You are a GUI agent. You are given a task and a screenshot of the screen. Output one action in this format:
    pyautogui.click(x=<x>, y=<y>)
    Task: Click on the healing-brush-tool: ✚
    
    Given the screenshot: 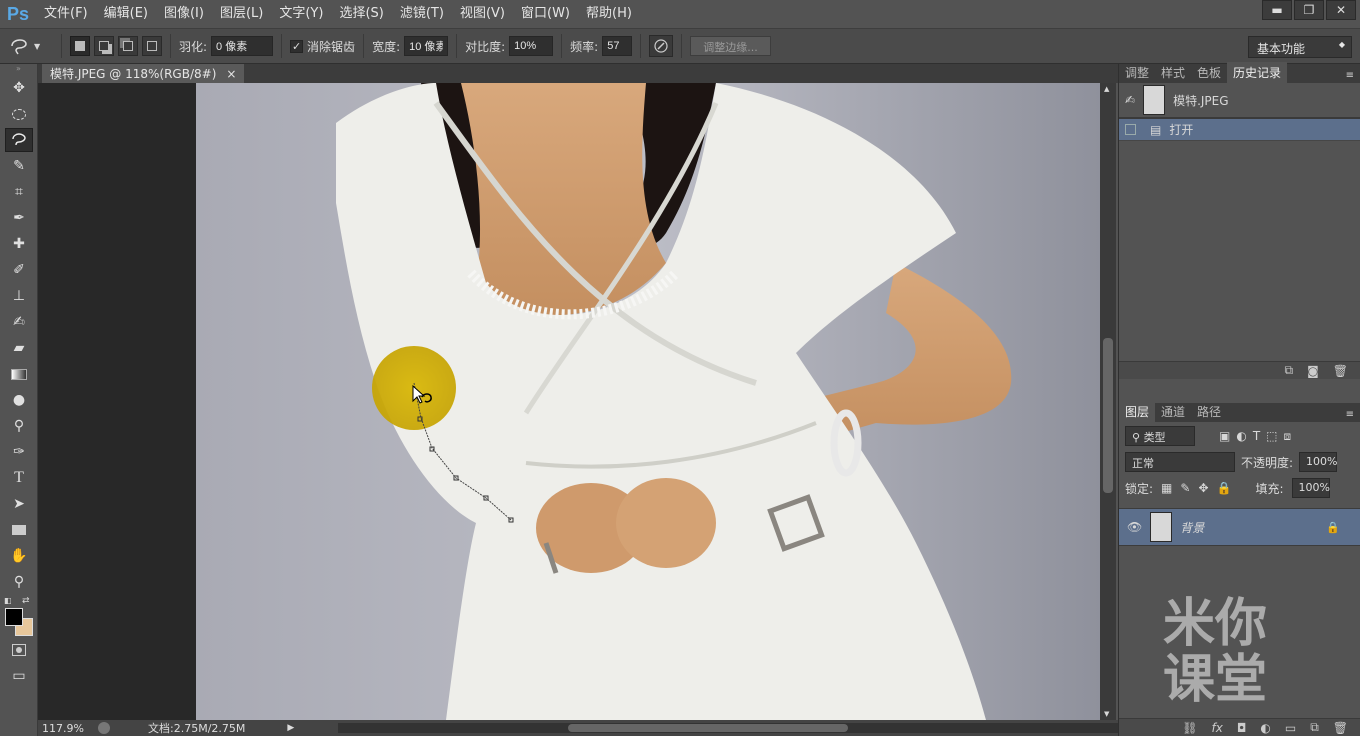 What is the action you would take?
    pyautogui.click(x=19, y=244)
    